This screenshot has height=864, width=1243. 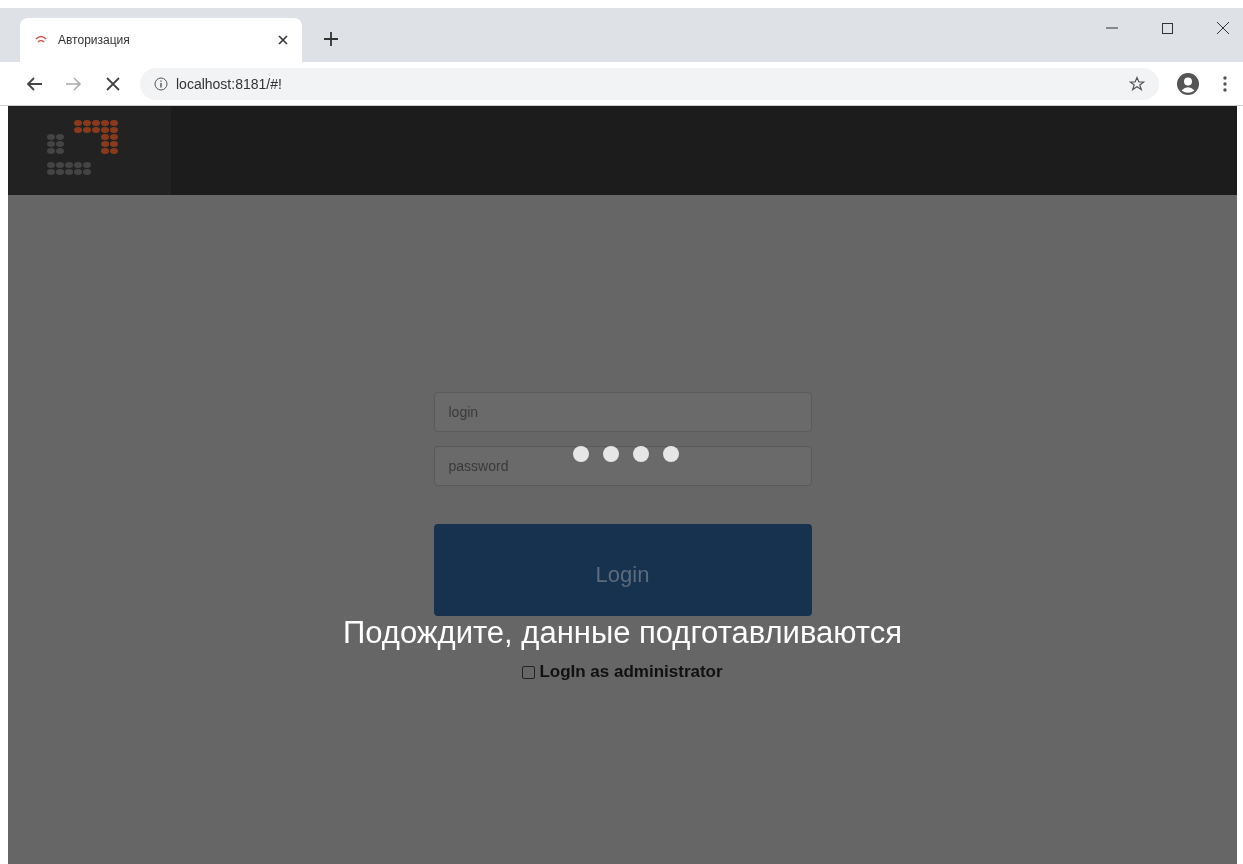 I want to click on close-tab-icon, so click(x=283, y=40).